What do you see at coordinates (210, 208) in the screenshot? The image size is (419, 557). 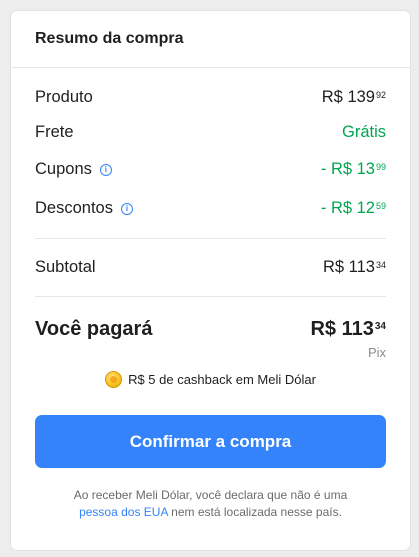 I see `row-descontos: Descontos i - R$ 12 59` at bounding box center [210, 208].